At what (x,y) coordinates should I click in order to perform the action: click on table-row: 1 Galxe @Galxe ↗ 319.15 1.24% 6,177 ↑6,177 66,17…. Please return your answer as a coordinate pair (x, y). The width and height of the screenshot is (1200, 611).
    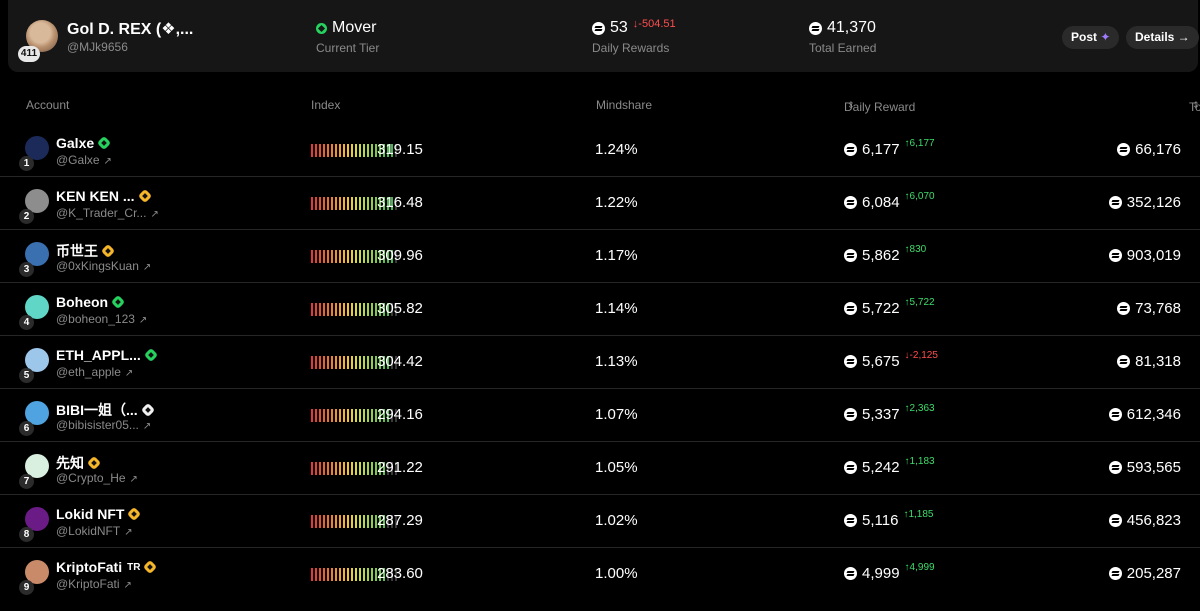
    Looking at the image, I should click on (600, 150).